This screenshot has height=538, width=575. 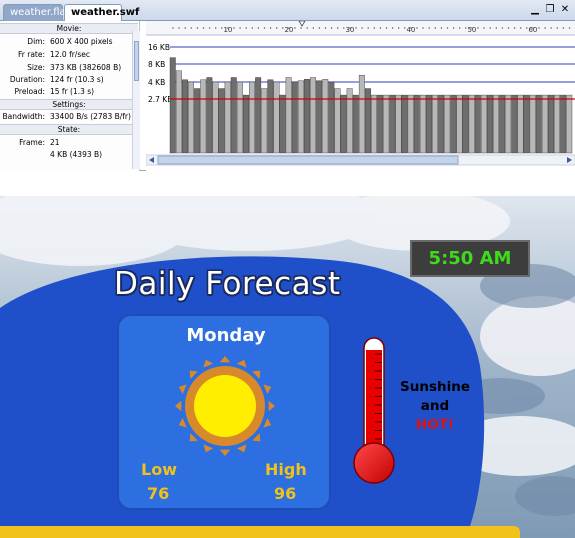 What do you see at coordinates (69, 155) in the screenshot?
I see `info-row-frame-size: 4 KB (4393 B)` at bounding box center [69, 155].